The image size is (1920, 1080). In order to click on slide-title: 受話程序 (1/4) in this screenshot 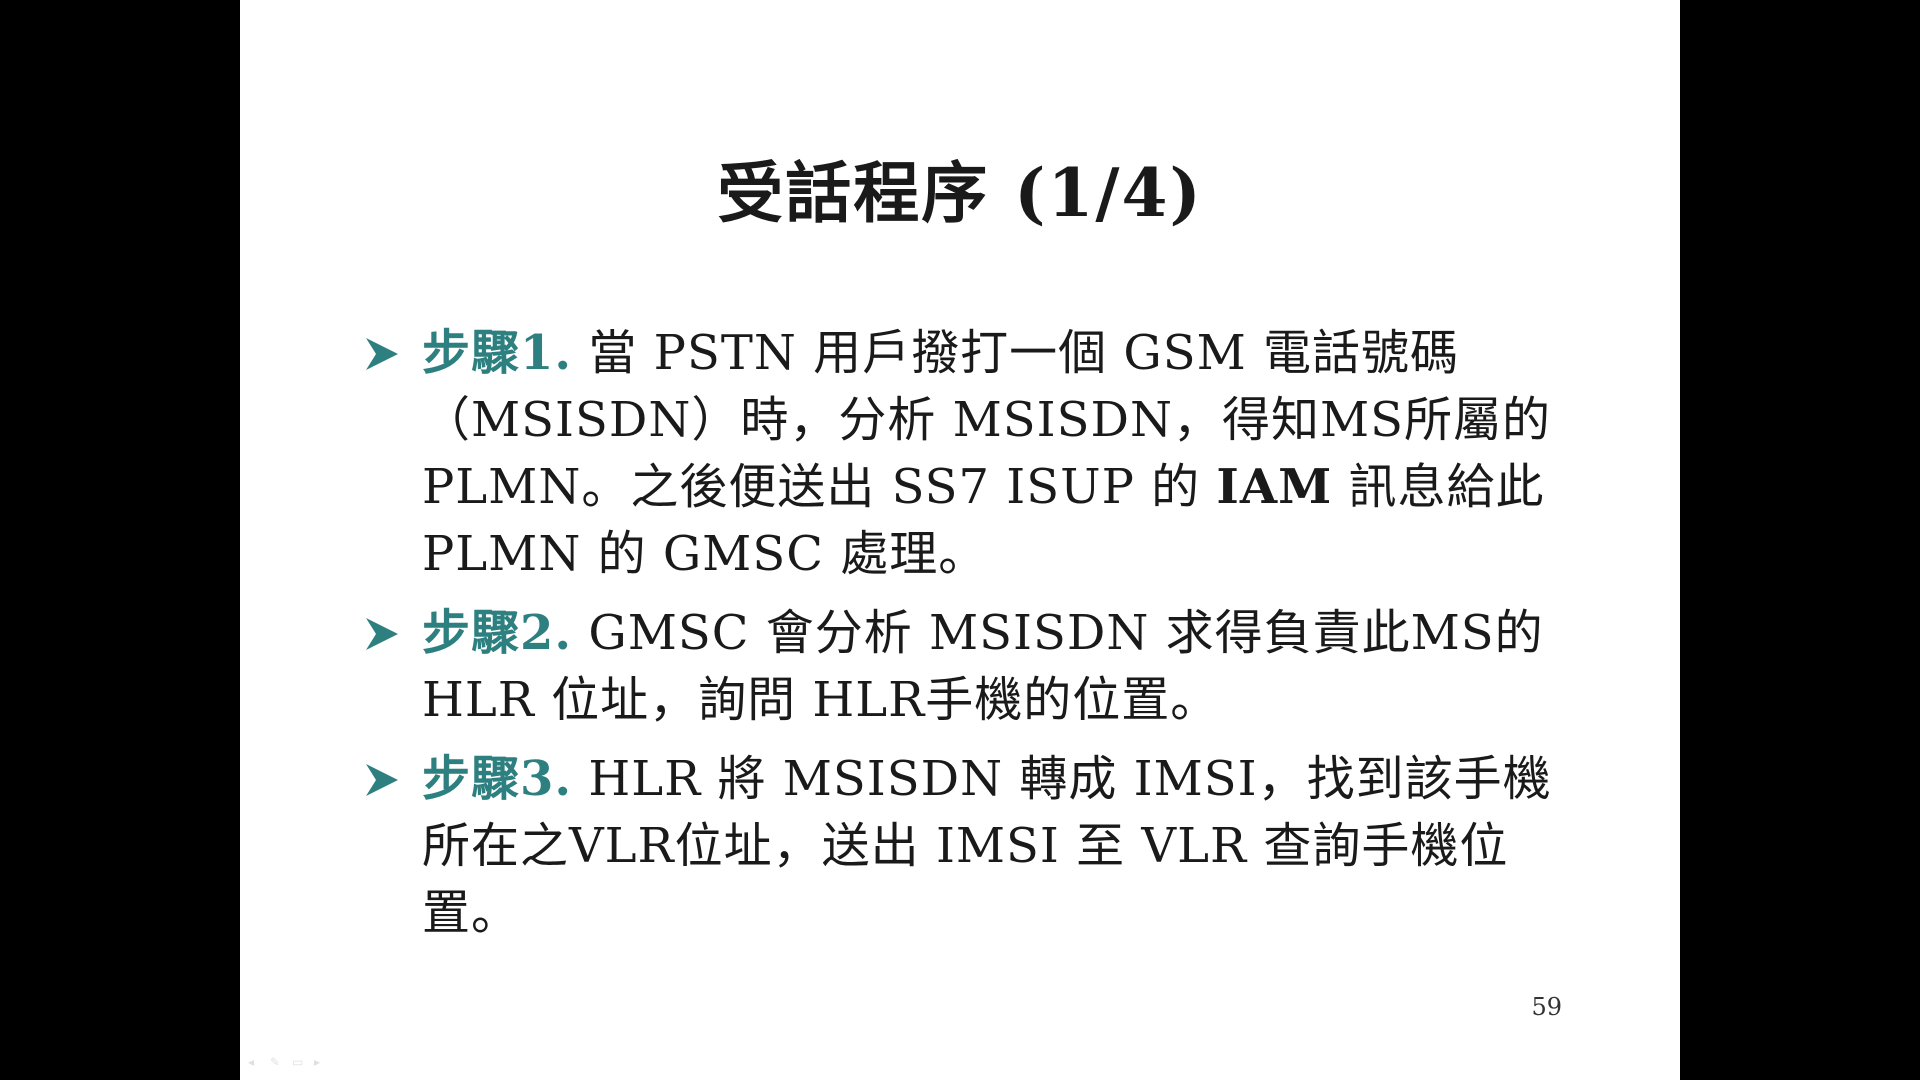, I will do `click(960, 193)`.